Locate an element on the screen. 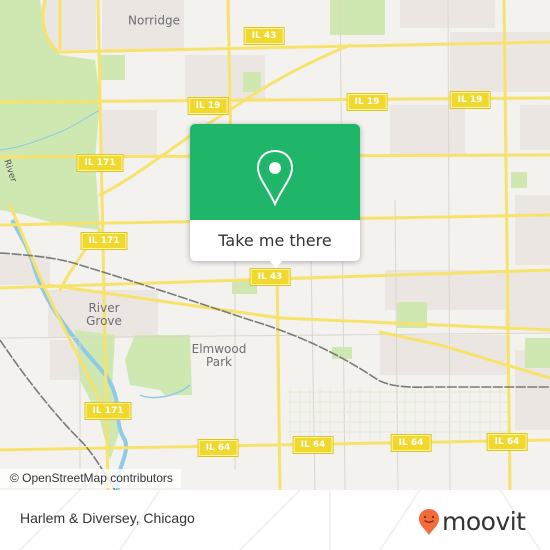  take-me-there-button: Take me there is located at coordinates (275, 240).